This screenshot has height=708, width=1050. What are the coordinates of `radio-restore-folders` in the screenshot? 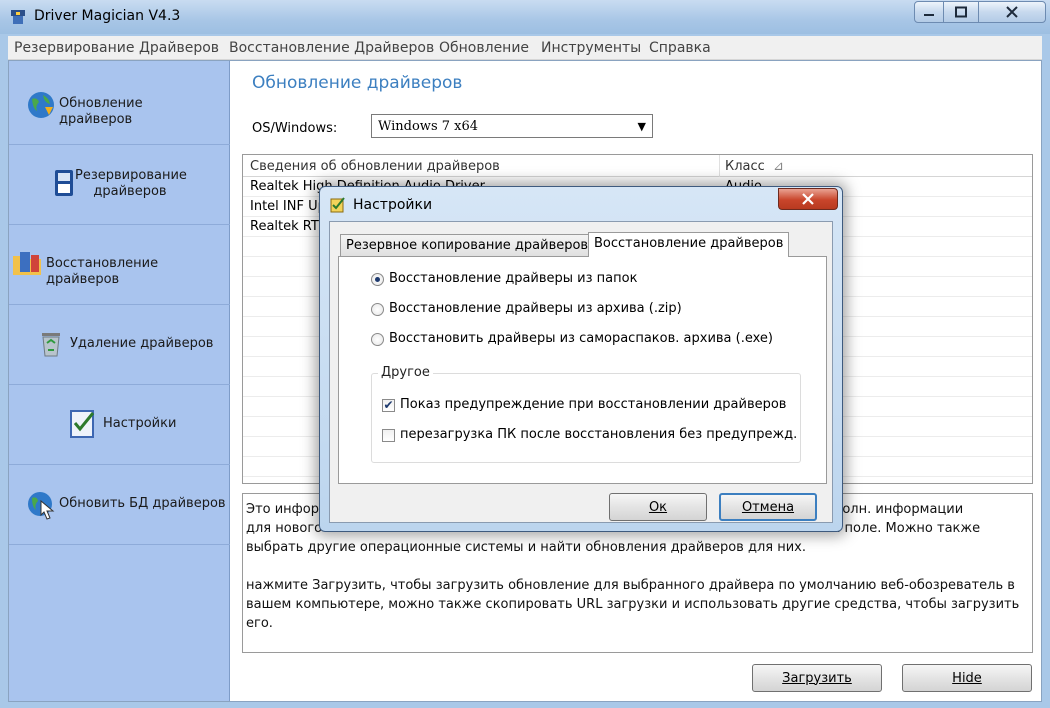 It's located at (377, 279).